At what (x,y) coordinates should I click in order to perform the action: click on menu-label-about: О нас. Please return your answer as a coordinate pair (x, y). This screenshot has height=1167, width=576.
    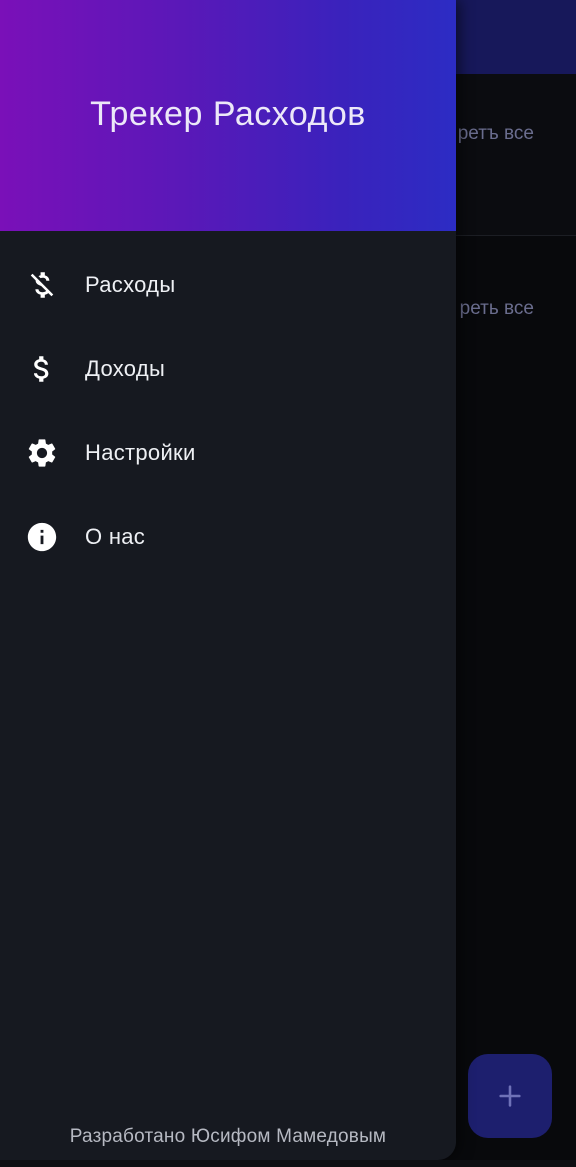
    Looking at the image, I should click on (115, 536).